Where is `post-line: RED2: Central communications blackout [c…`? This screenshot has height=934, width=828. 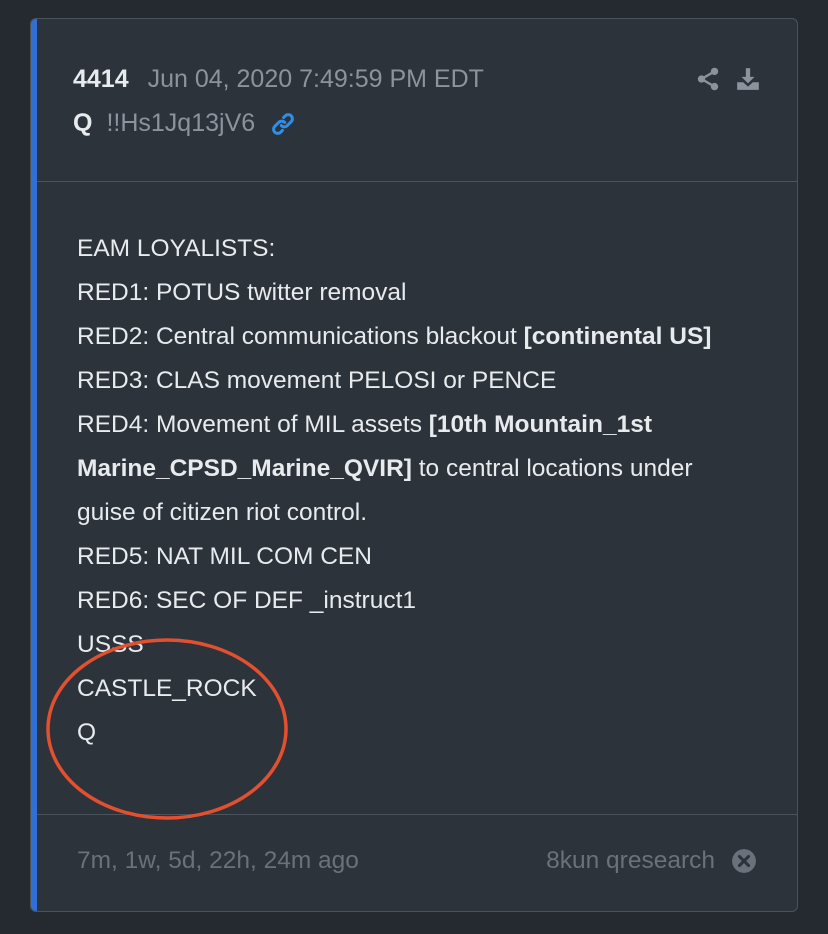 post-line: RED2: Central communications blackout [c… is located at coordinates (417, 337).